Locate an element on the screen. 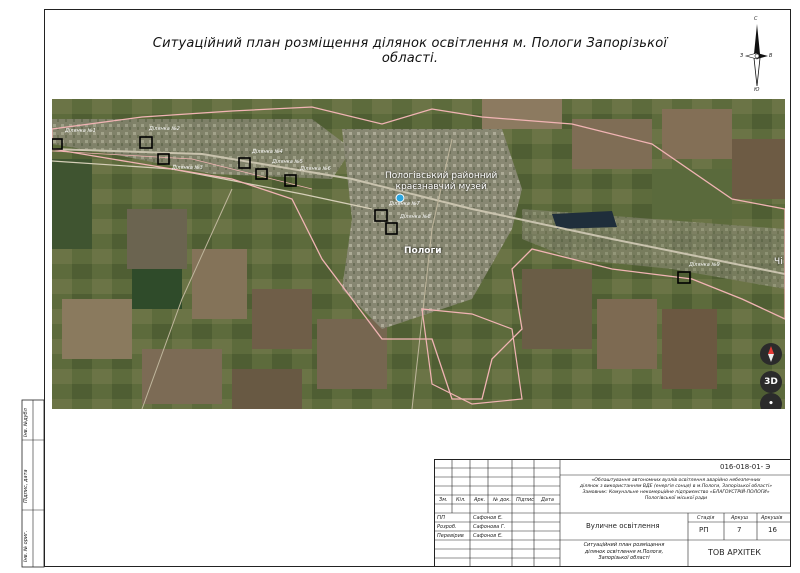  compass-control-icon is located at coordinates (771, 354).